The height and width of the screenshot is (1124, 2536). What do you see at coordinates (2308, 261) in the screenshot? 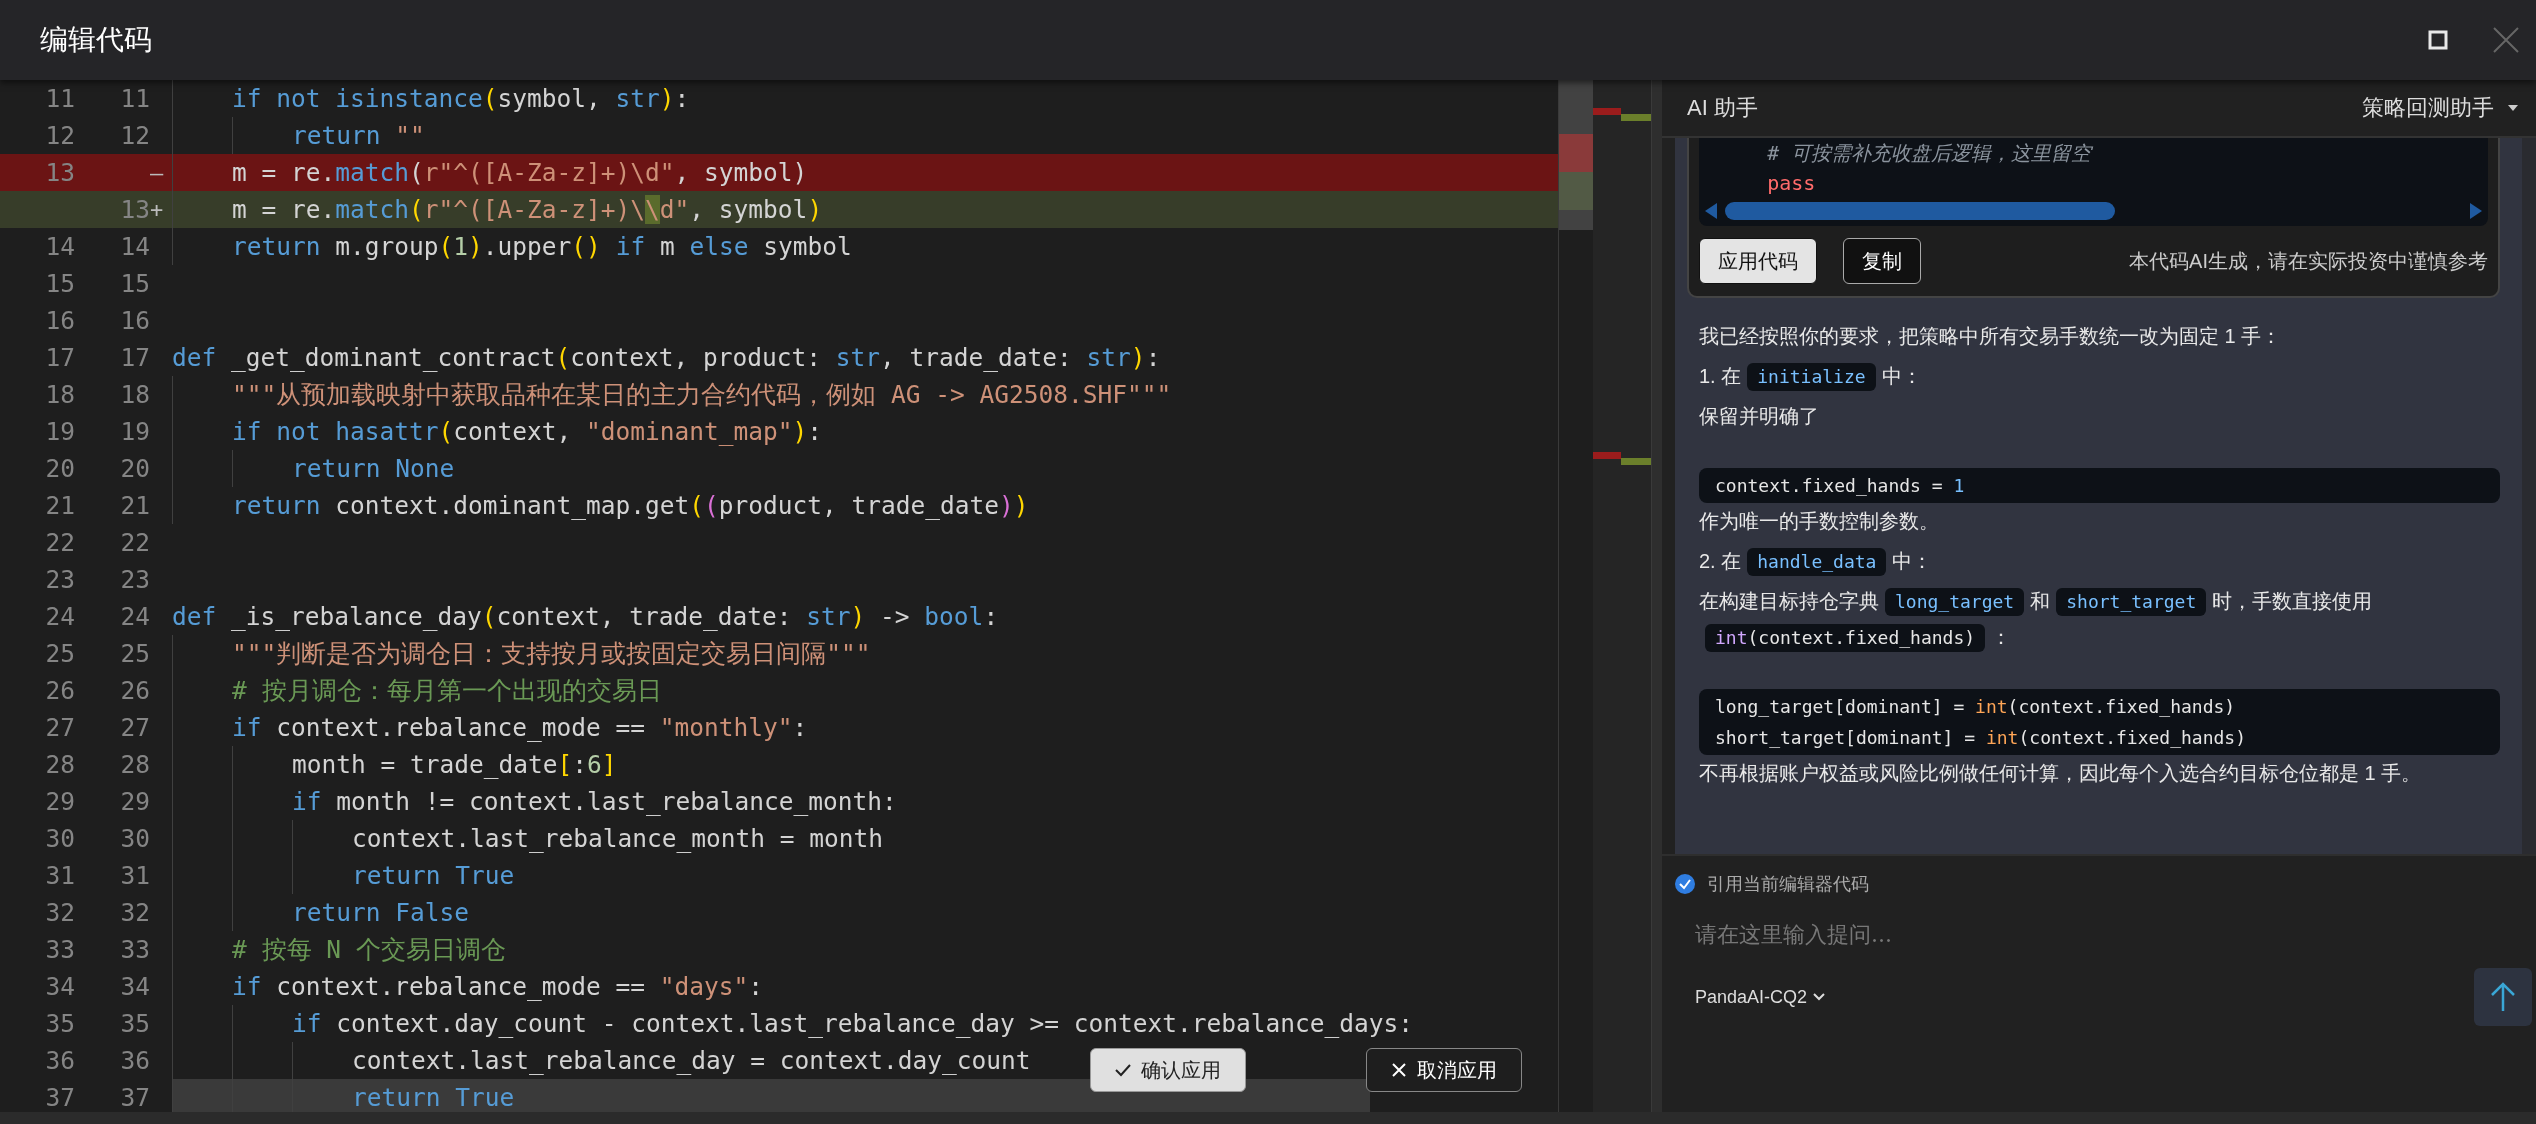
I see `disclaimer: 本代码AI生成，请在实际投资中谨慎参考` at bounding box center [2308, 261].